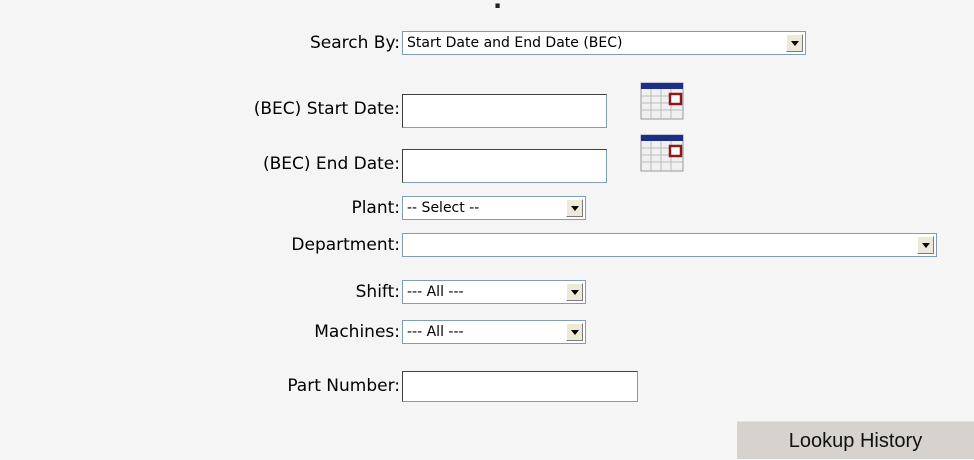 This screenshot has width=974, height=460. Describe the element at coordinates (504, 166) in the screenshot. I see `end-date-input` at that location.